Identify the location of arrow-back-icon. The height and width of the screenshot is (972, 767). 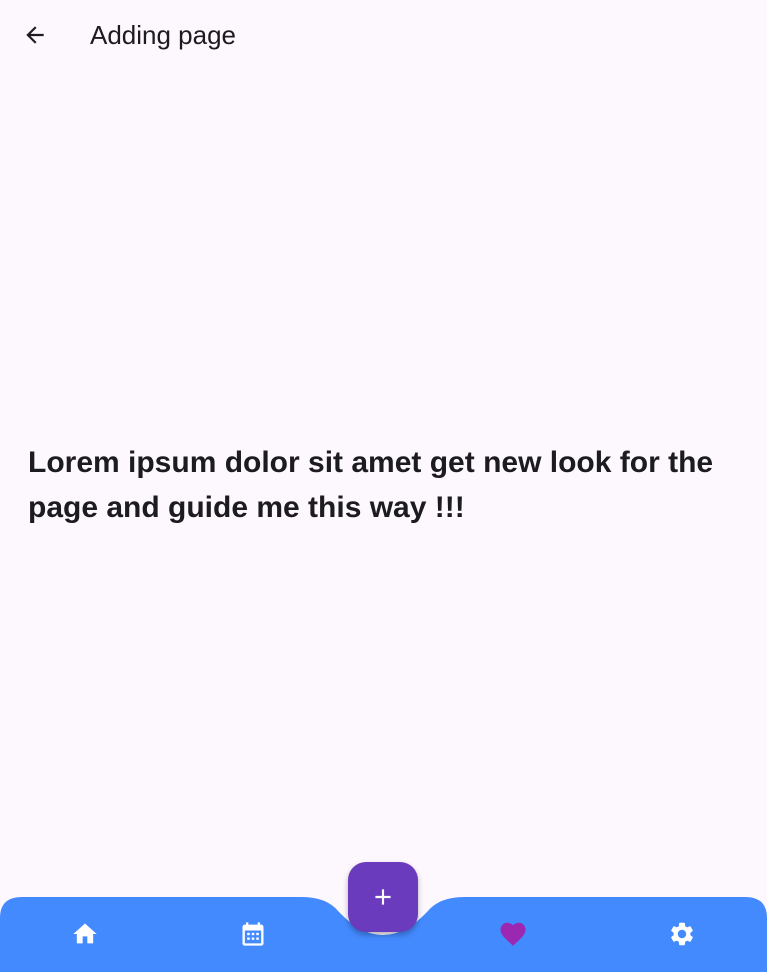
(35, 35).